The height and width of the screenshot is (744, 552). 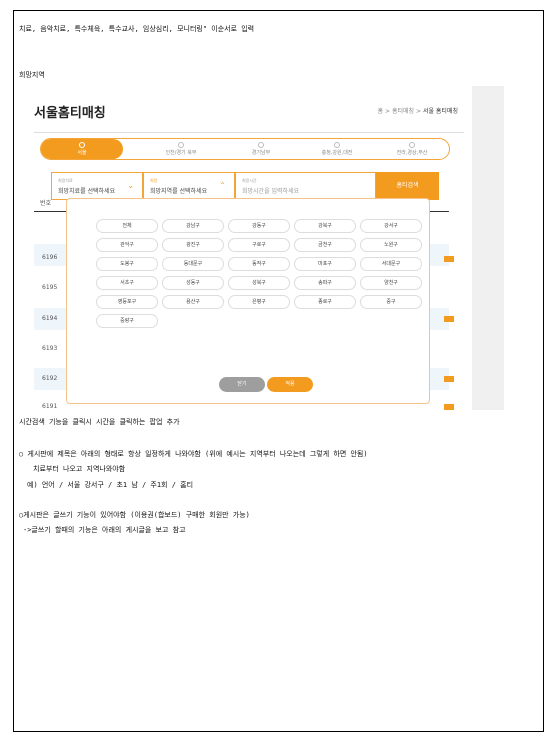 What do you see at coordinates (407, 186) in the screenshot?
I see `search-button: 홈티검색` at bounding box center [407, 186].